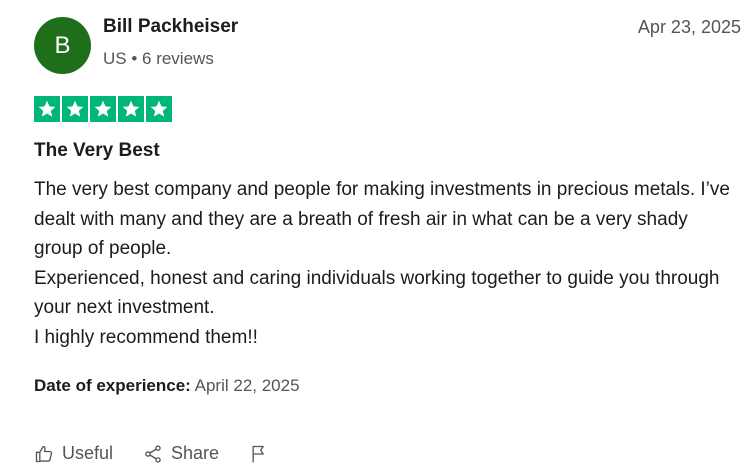 Image resolution: width=755 pixels, height=470 pixels. What do you see at coordinates (44, 453) in the screenshot?
I see `thumbs-up-icon` at bounding box center [44, 453].